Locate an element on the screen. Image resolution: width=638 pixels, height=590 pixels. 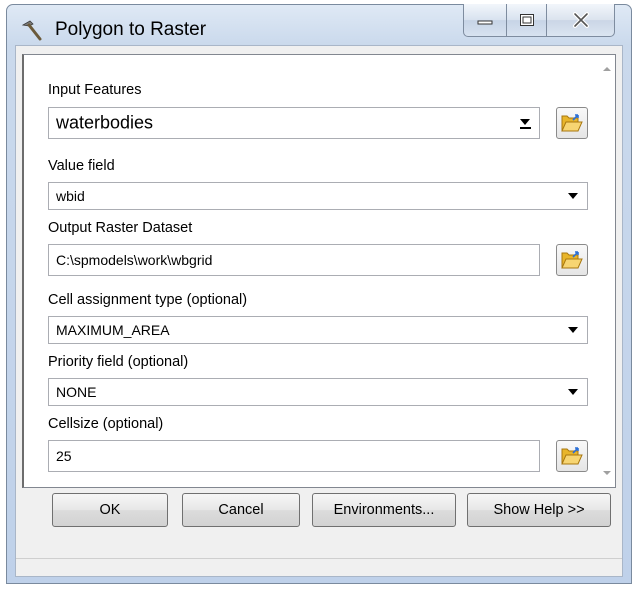
value-field-select: wbid is located at coordinates (318, 196).